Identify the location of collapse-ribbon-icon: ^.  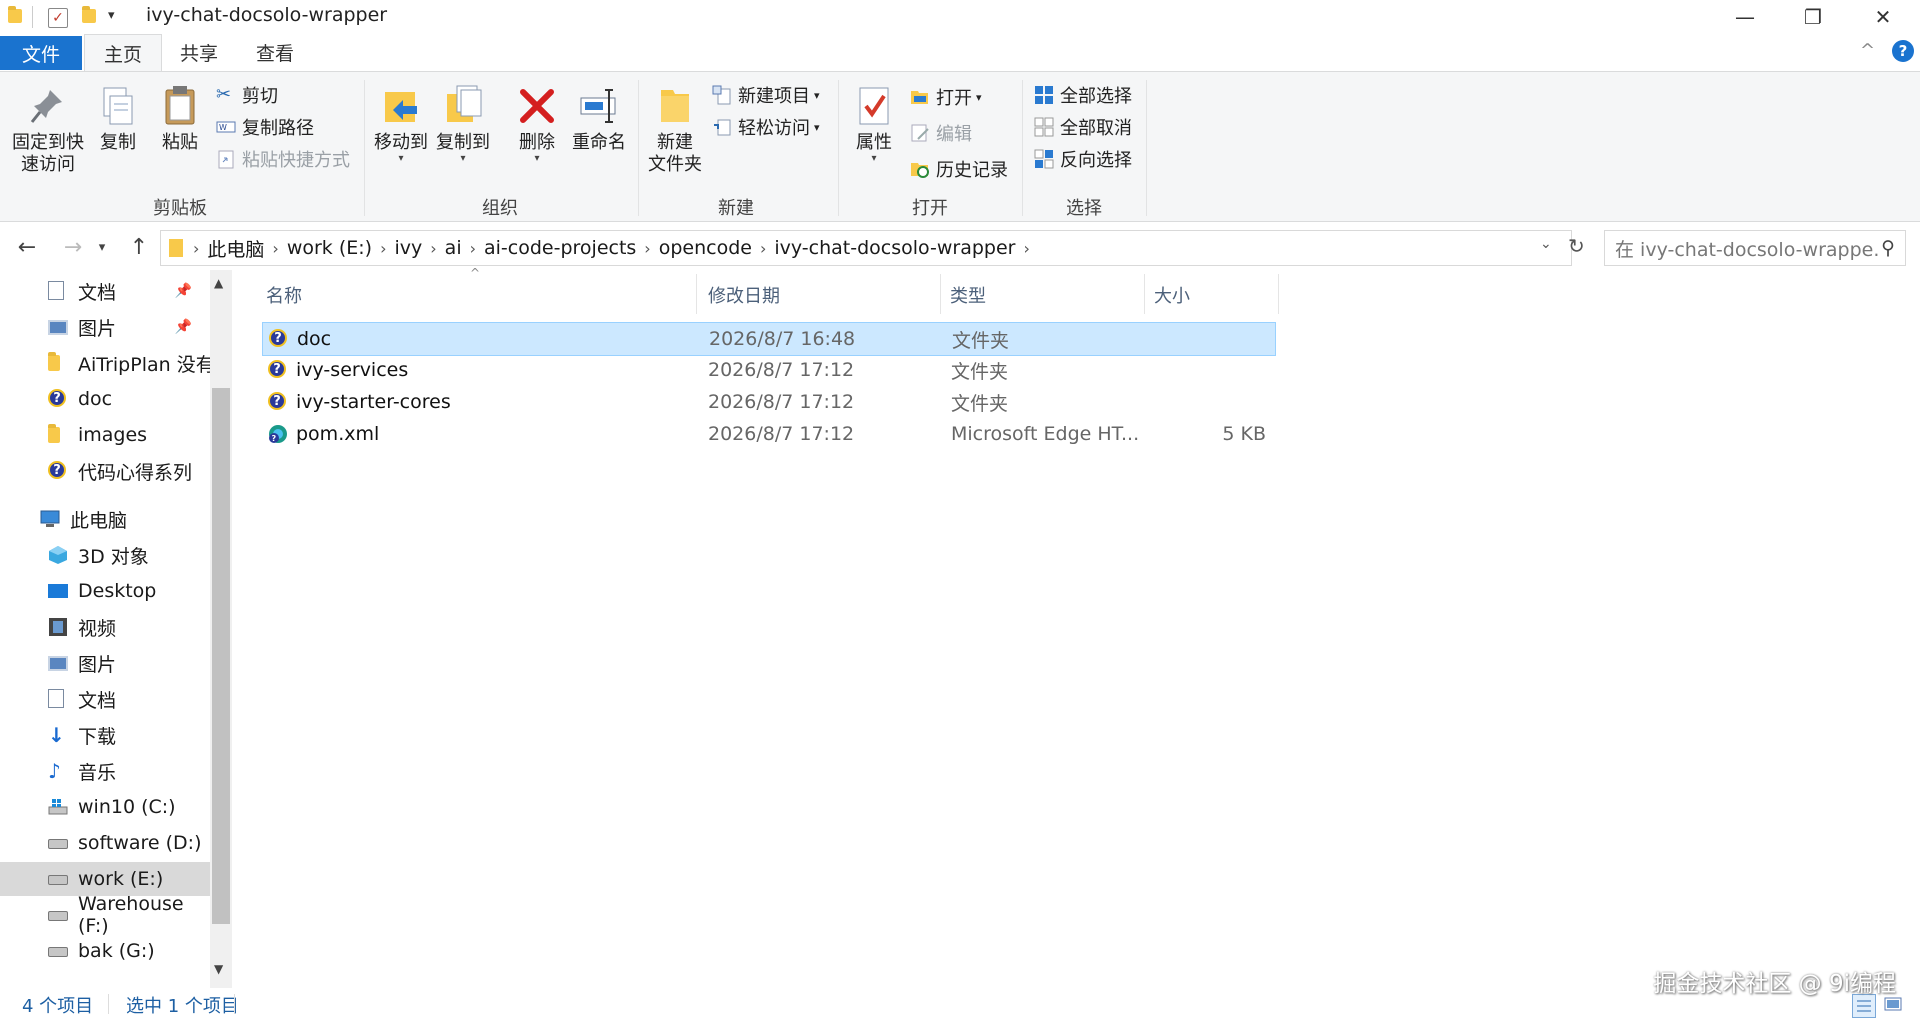
(1867, 50).